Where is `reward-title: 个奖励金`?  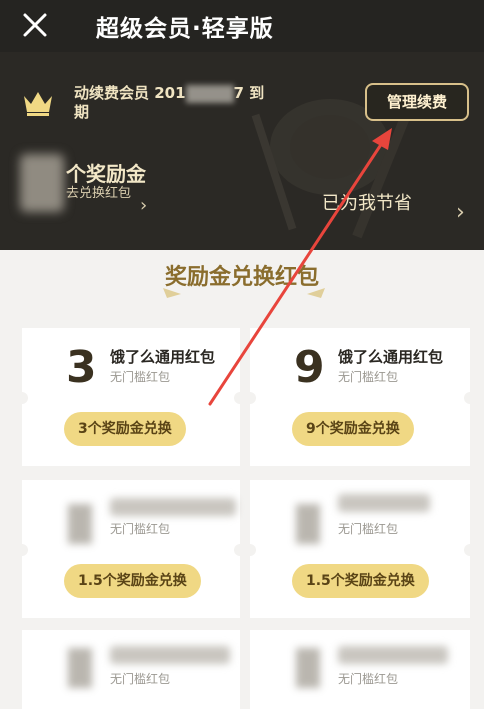
reward-title: 个奖励金 is located at coordinates (106, 172).